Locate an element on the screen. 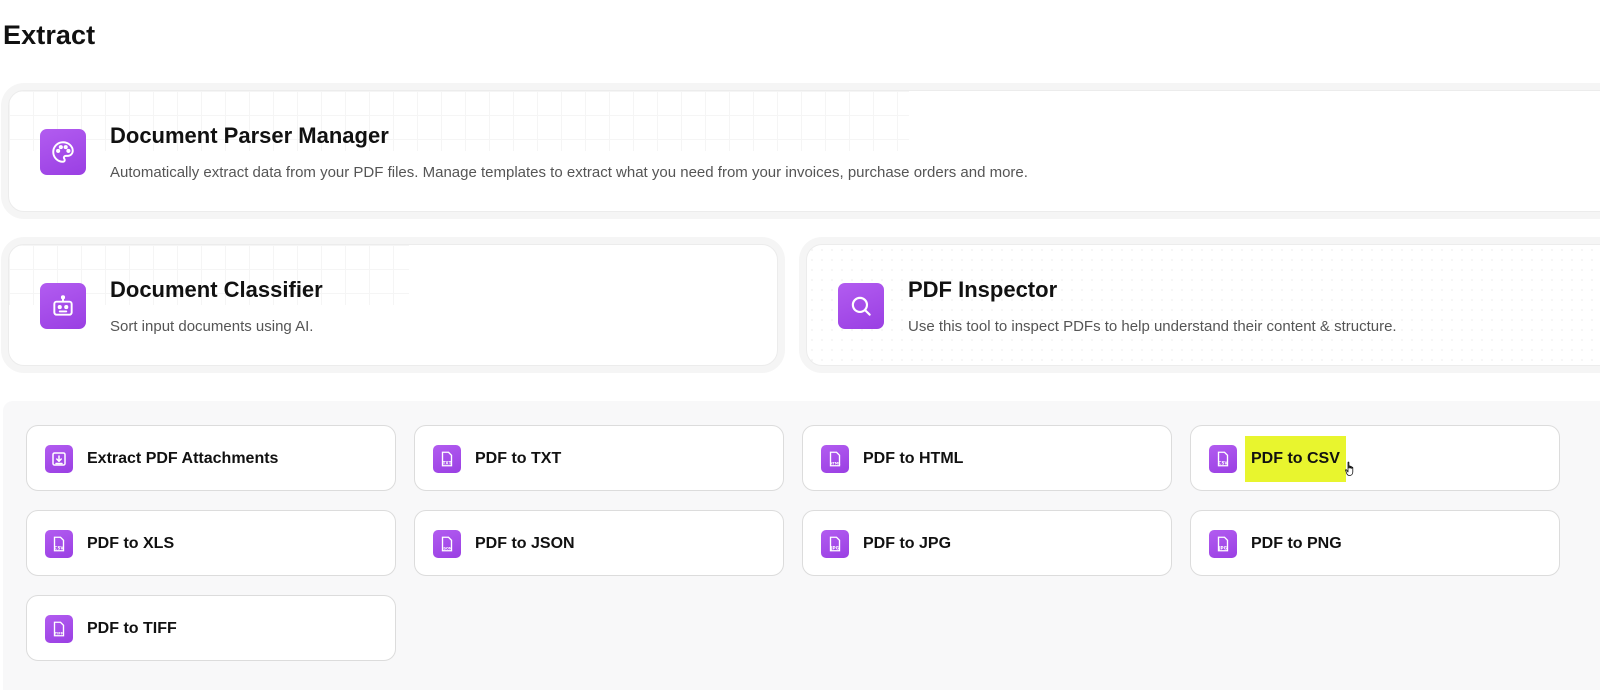 This screenshot has width=1600, height=690. tool-pdf-to-txt: TXT PDF to TXT is located at coordinates (599, 458).